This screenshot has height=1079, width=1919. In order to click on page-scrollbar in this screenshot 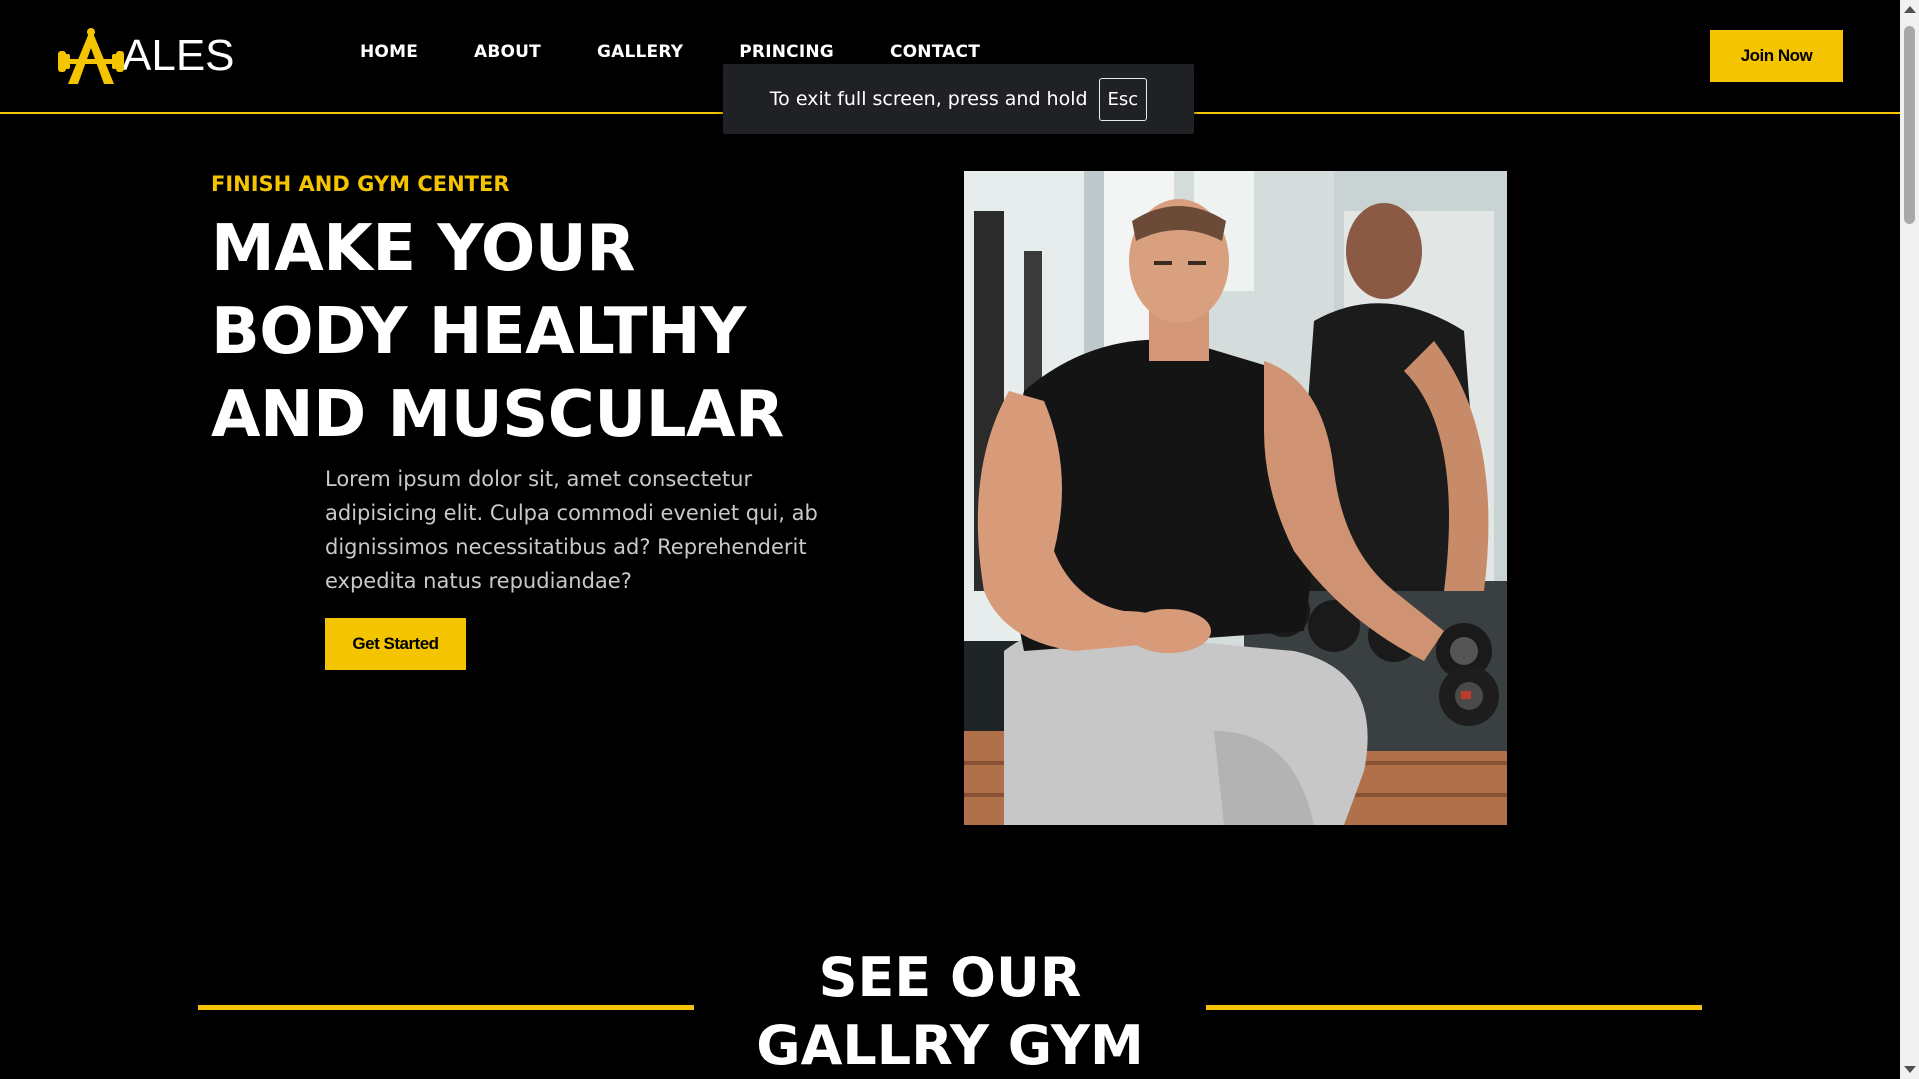, I will do `click(1909, 539)`.